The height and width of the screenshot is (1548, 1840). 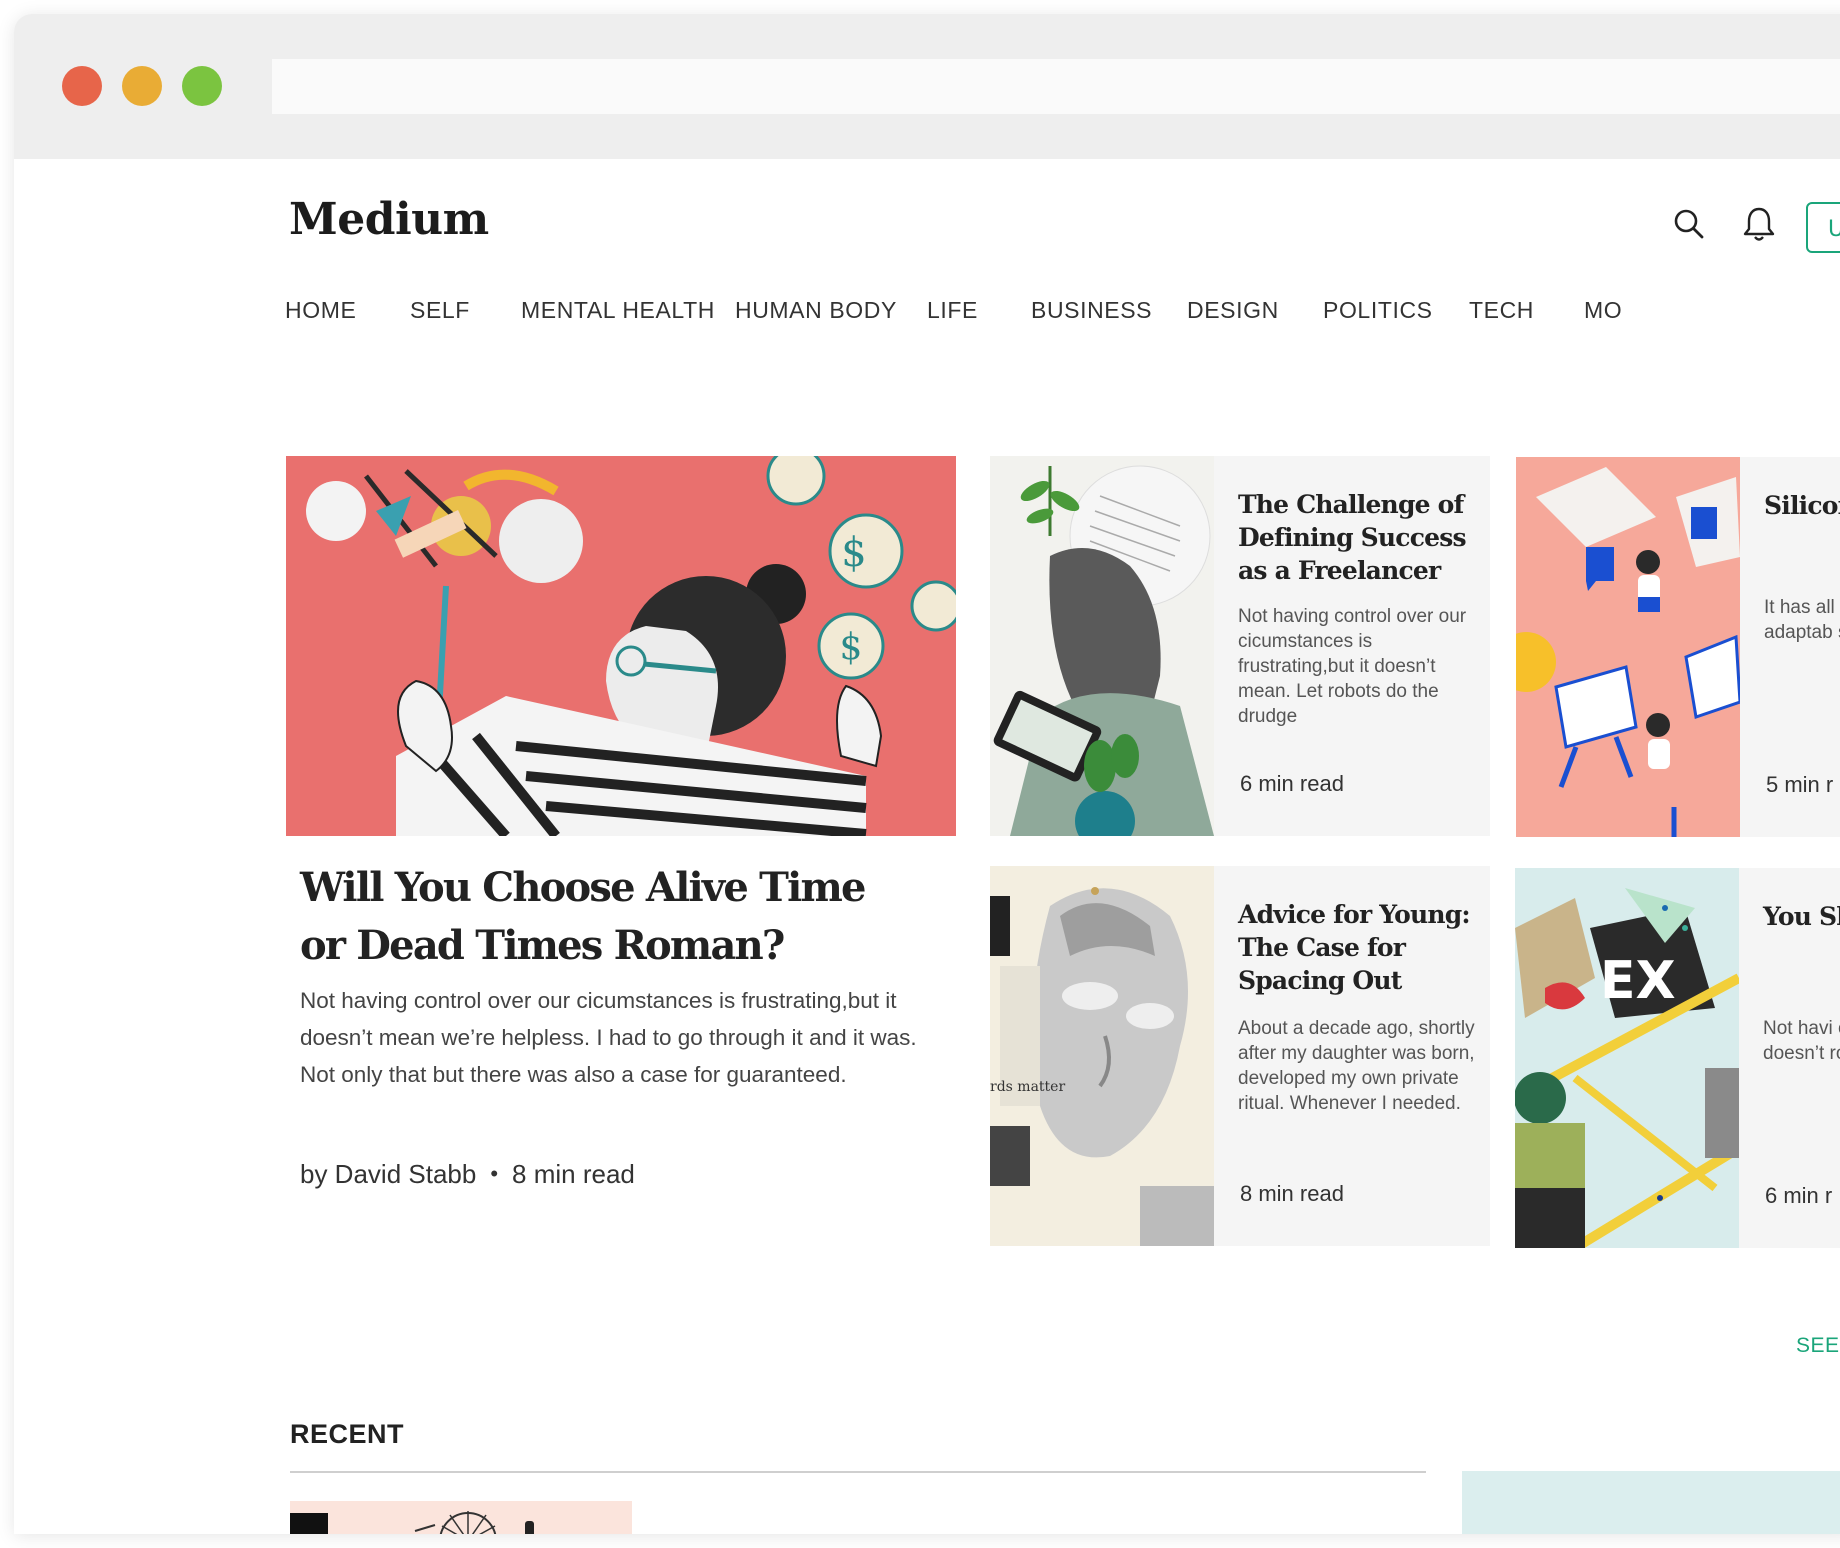 What do you see at coordinates (440, 310) in the screenshot?
I see `nav-item-self: SELF` at bounding box center [440, 310].